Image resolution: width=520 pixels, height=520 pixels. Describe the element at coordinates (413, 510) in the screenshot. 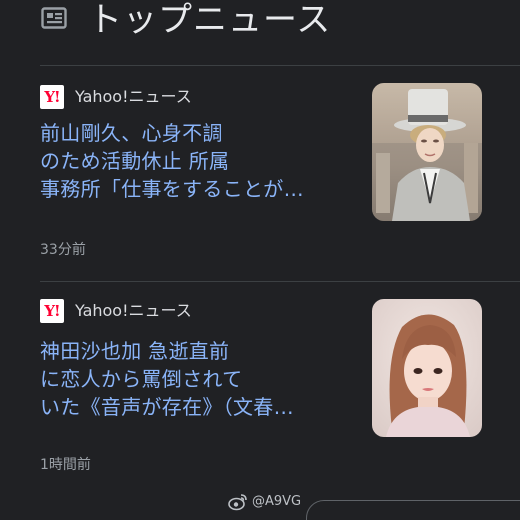

I see `bottom-pill-control` at that location.